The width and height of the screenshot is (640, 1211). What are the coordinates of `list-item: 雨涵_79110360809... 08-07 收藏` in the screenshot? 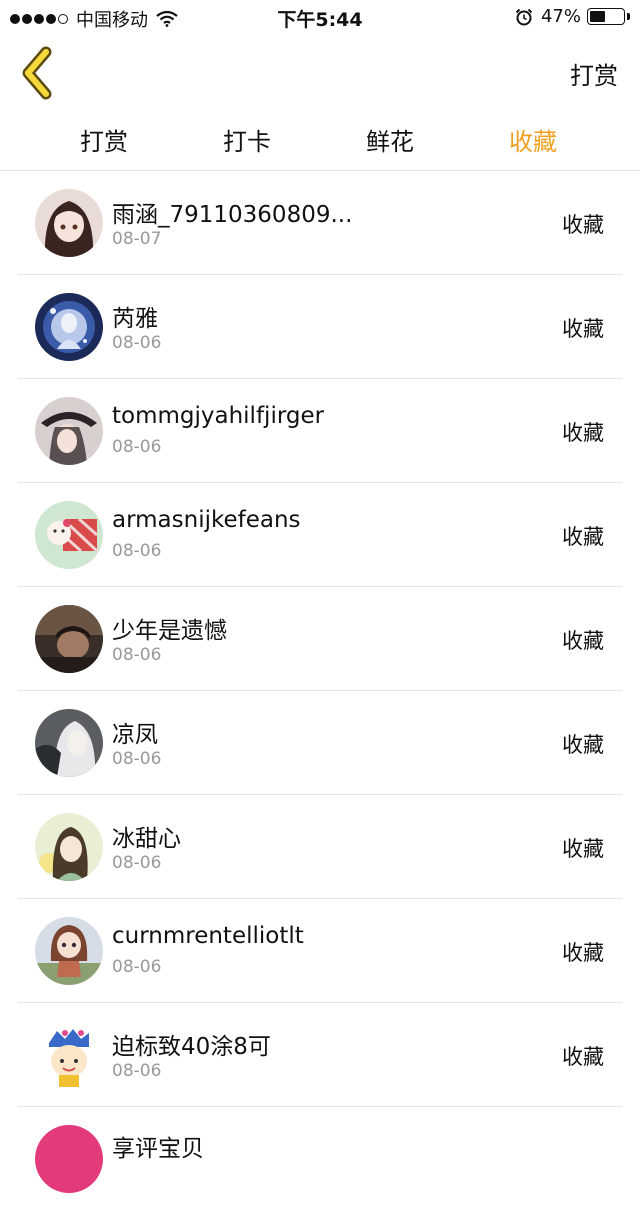 It's located at (320, 223).